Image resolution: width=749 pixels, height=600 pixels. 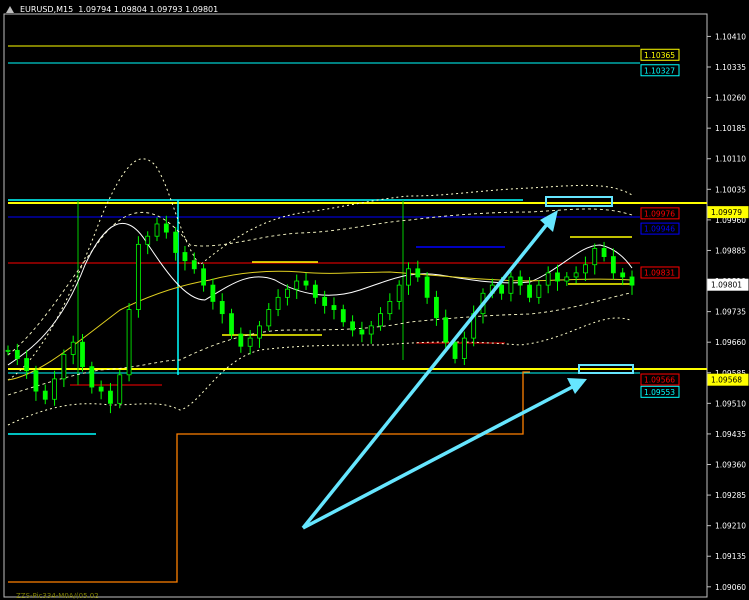 I want to click on inner-band-lower, so click(x=319, y=344).